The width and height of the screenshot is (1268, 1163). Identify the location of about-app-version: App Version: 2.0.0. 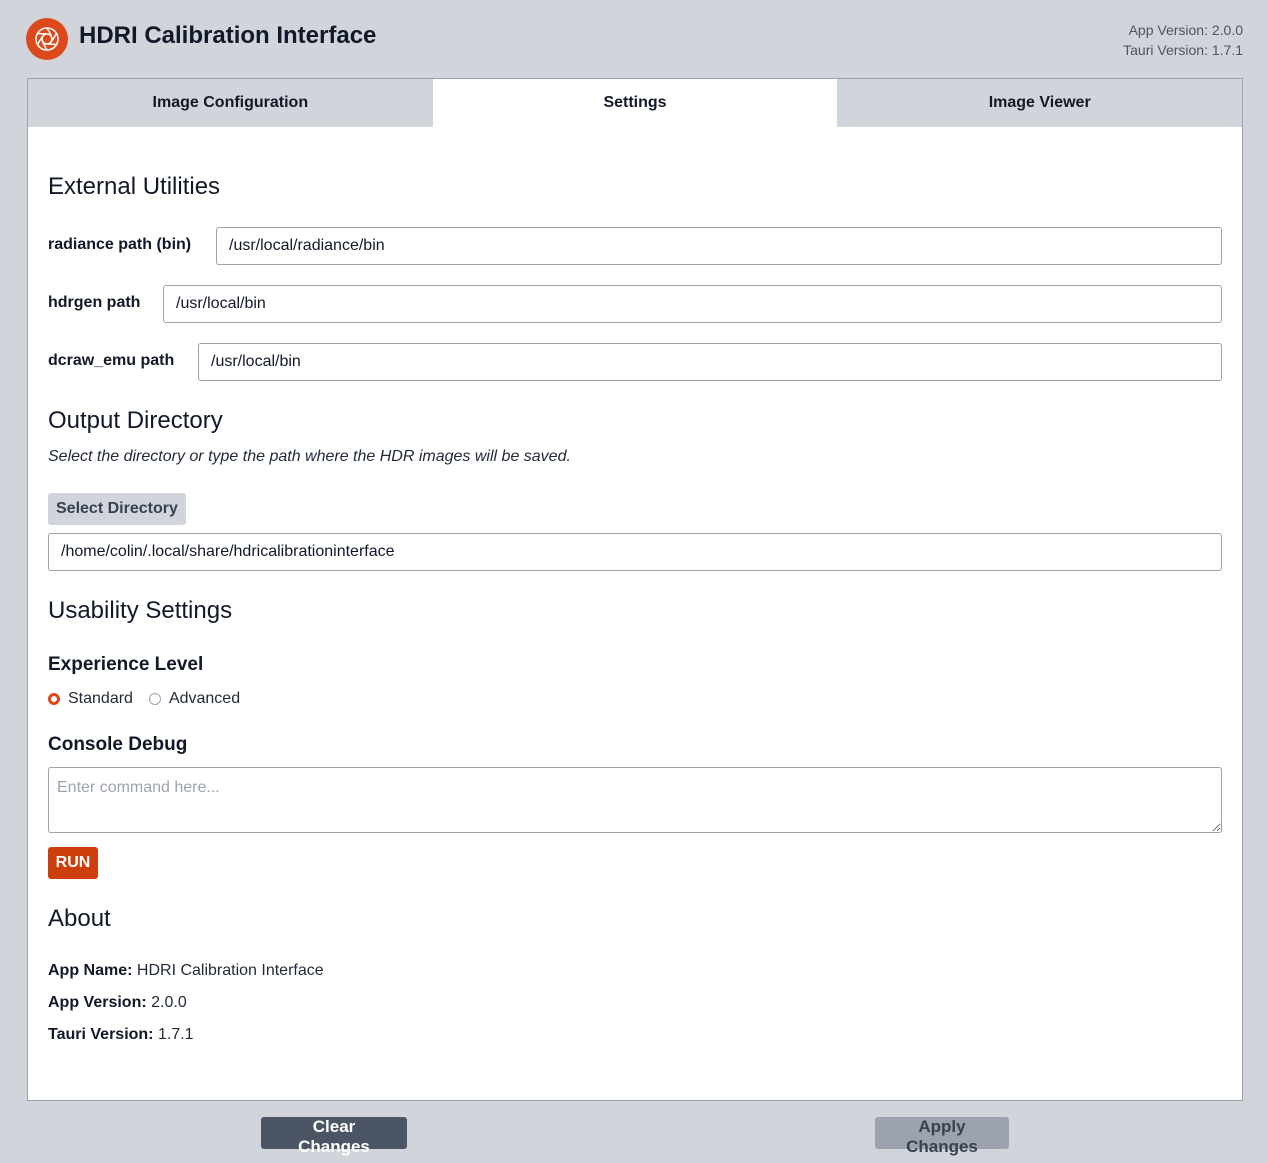
(117, 1003).